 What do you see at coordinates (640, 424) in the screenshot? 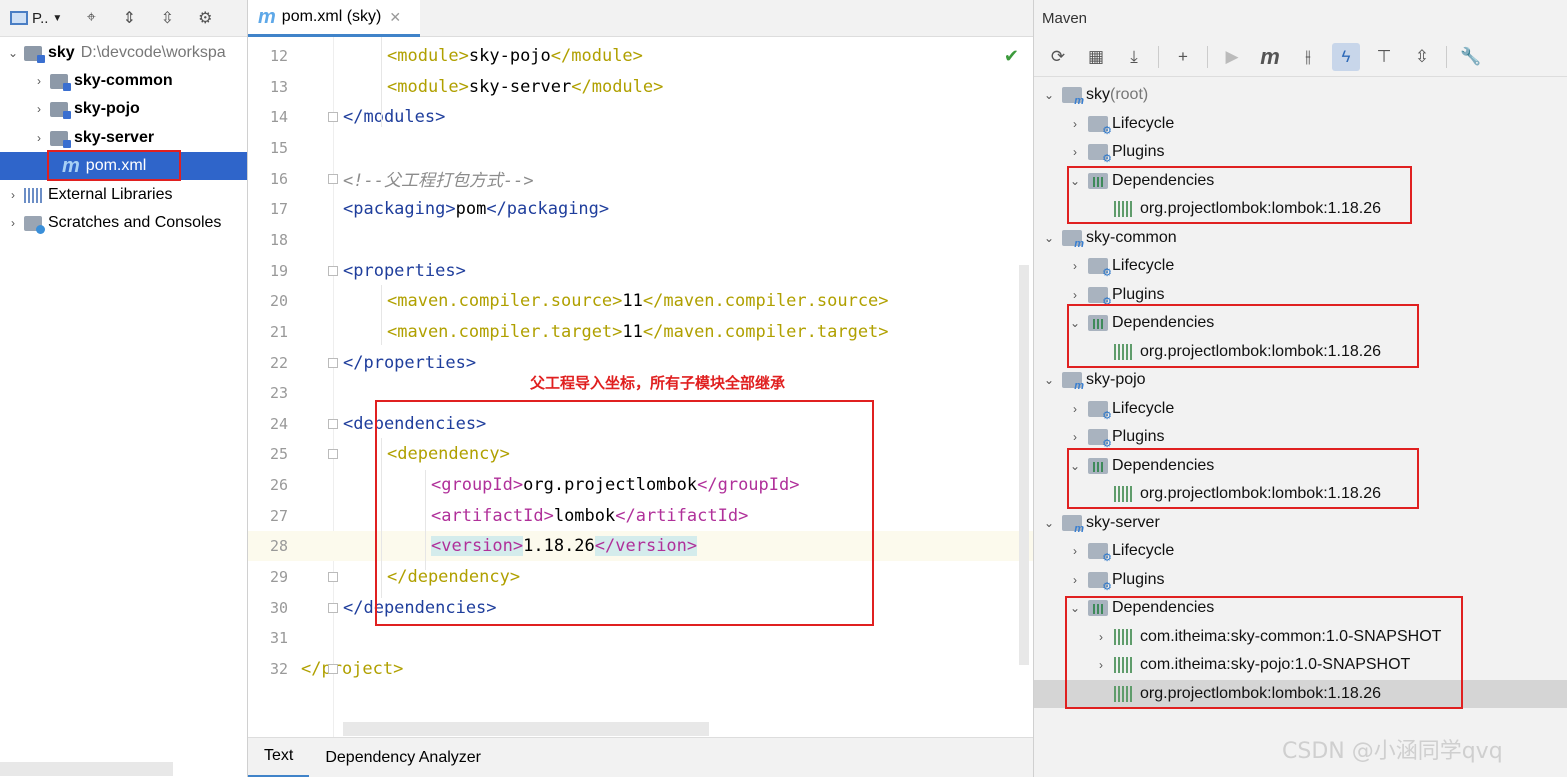
I see `code-line: 24 <dependencies>` at bounding box center [640, 424].